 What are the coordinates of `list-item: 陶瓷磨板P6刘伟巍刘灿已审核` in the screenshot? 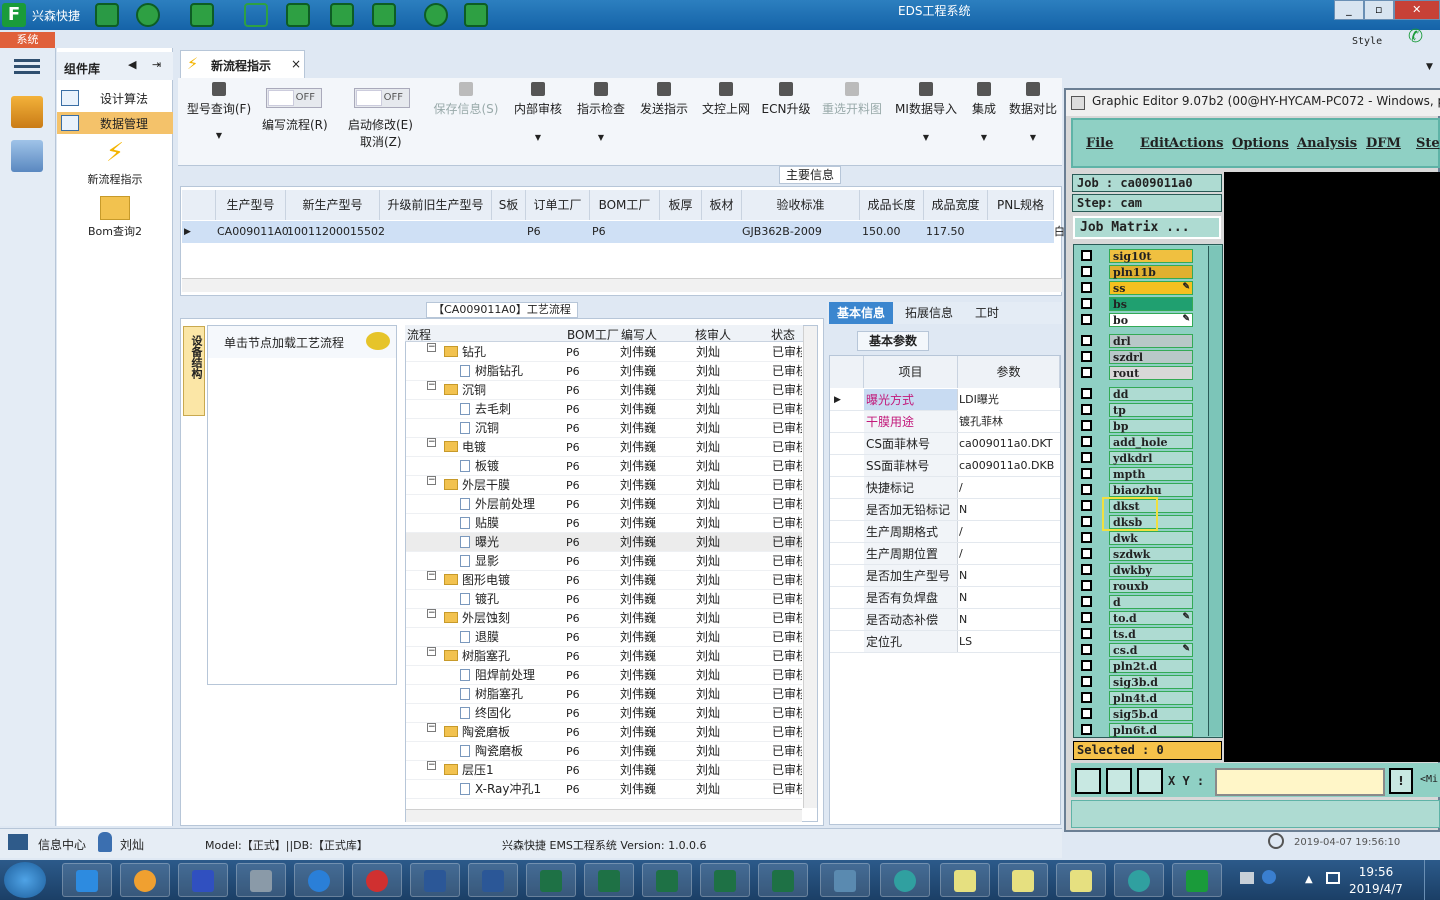 It's located at (604, 751).